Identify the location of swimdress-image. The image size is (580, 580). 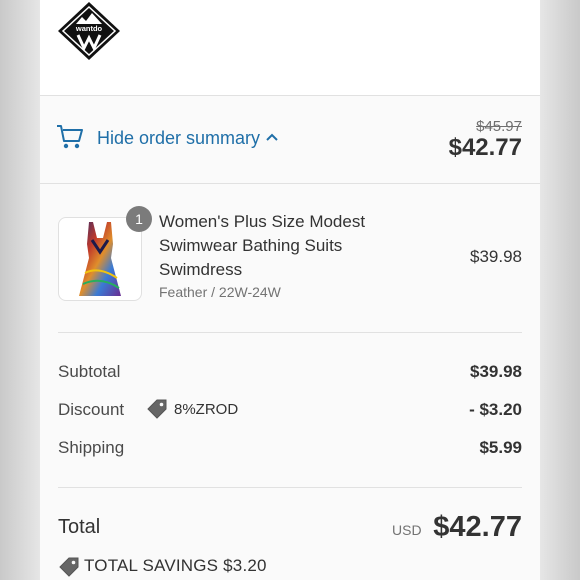
(100, 259).